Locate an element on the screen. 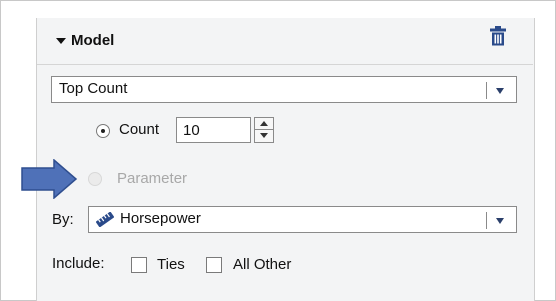 This screenshot has width=556, height=301. stepper-up-icon is located at coordinates (264, 124).